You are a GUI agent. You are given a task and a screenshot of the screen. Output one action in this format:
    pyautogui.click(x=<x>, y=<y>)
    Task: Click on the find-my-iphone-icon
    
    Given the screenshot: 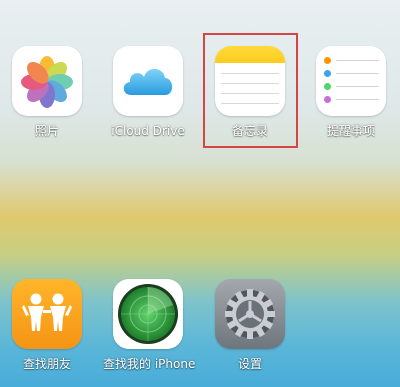 What is the action you would take?
    pyautogui.click(x=148, y=314)
    